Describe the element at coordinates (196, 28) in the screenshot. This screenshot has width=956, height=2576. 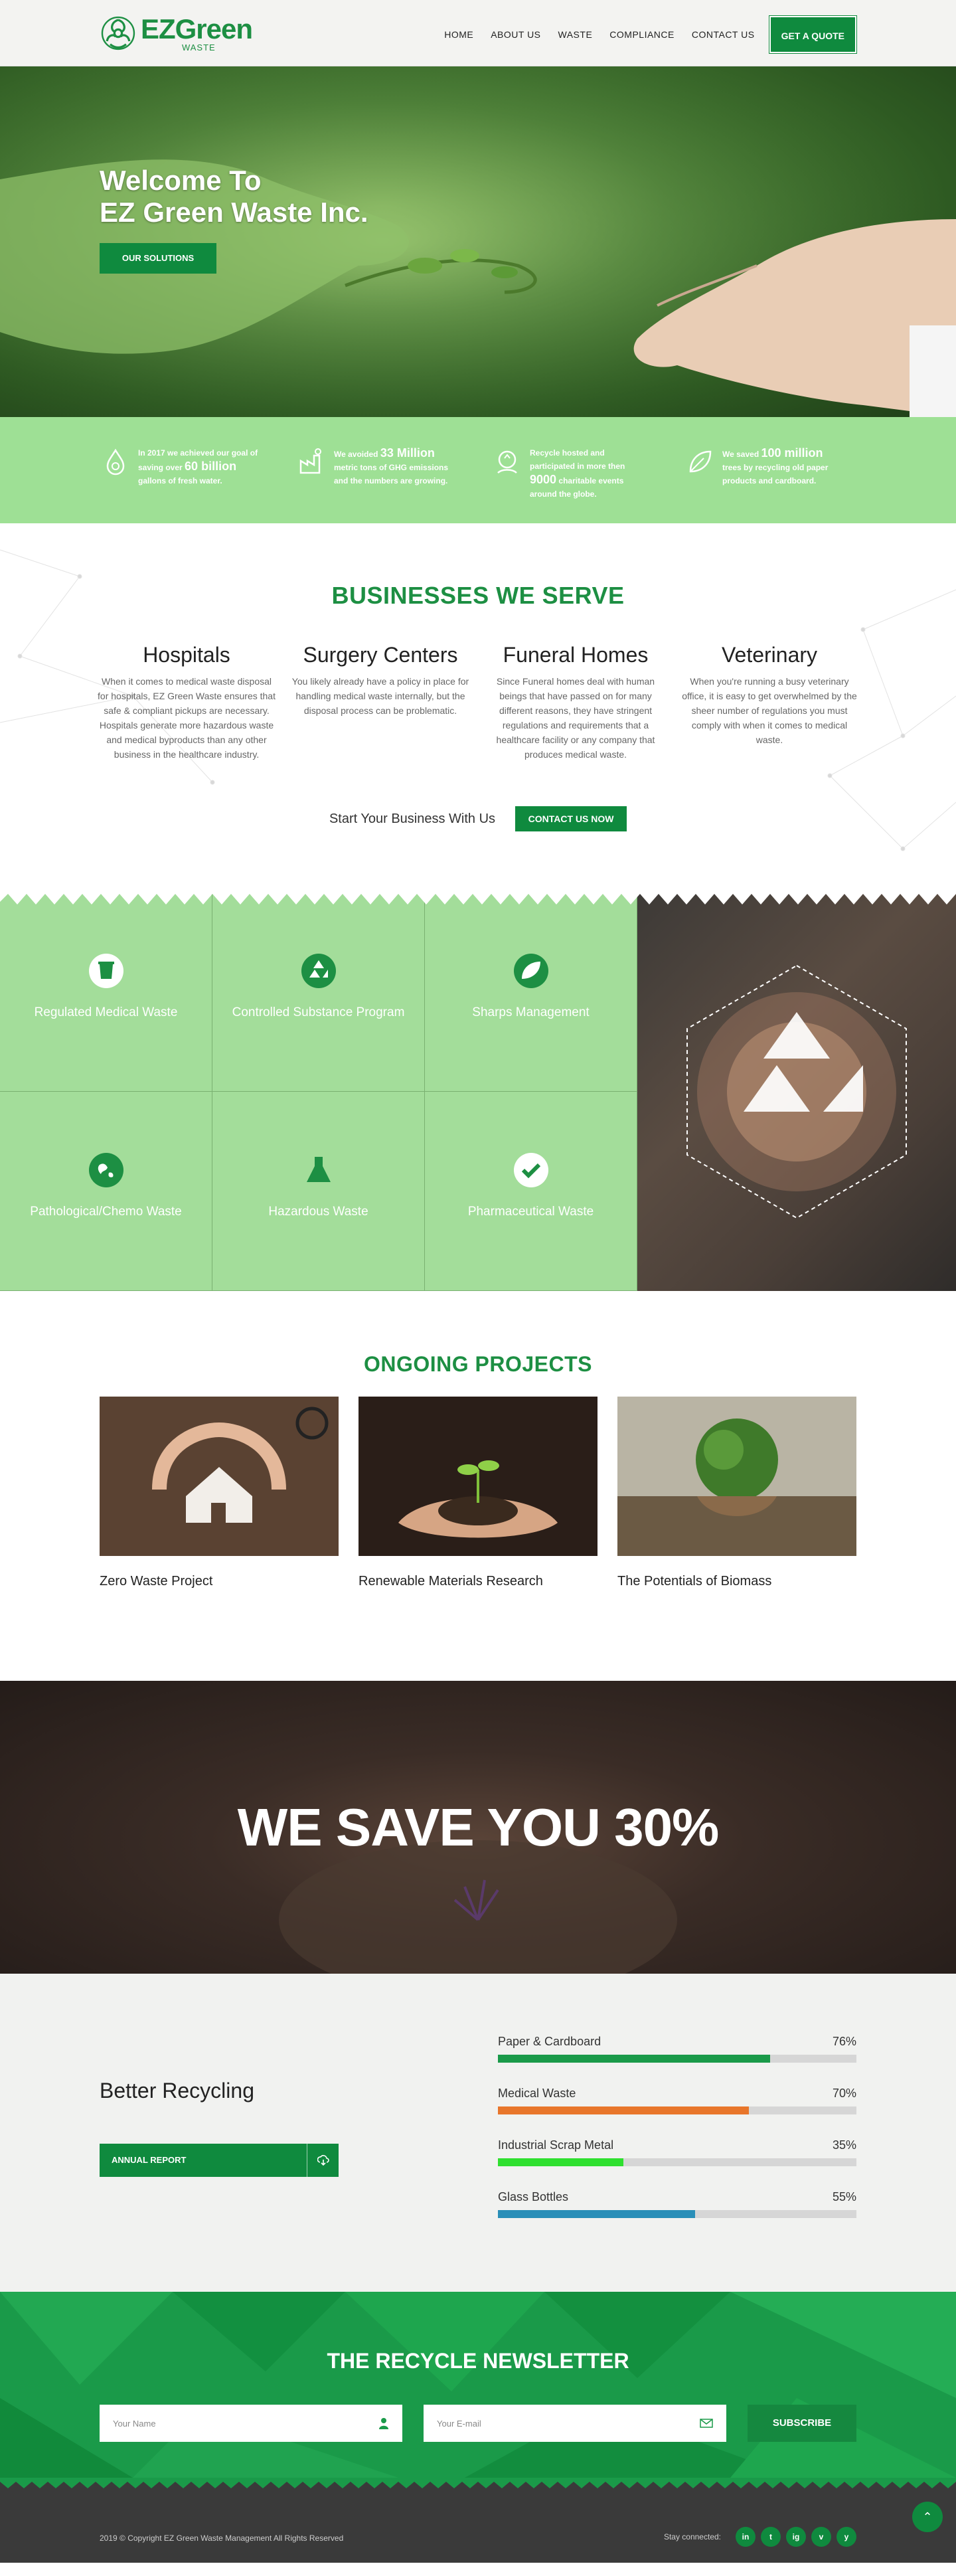
I see `logo-name: EZGreen` at that location.